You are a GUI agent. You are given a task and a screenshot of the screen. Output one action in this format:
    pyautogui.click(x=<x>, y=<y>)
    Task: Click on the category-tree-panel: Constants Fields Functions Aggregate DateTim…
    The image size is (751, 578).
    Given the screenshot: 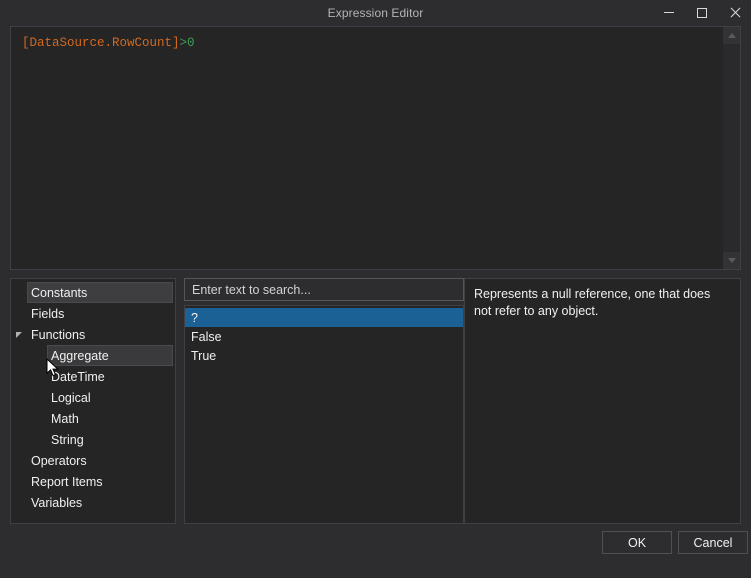 What is the action you would take?
    pyautogui.click(x=93, y=401)
    